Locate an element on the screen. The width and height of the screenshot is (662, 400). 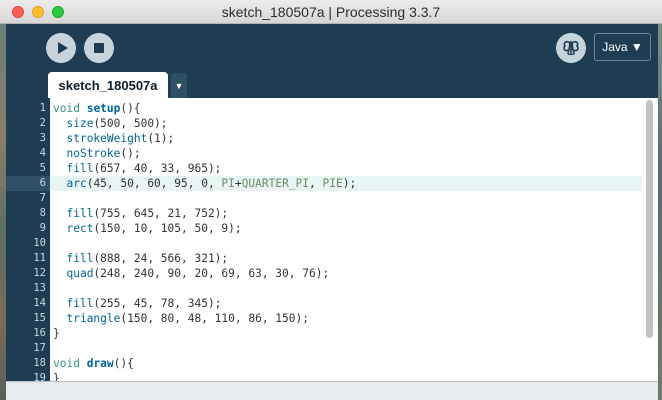
debugger-button is located at coordinates (571, 48).